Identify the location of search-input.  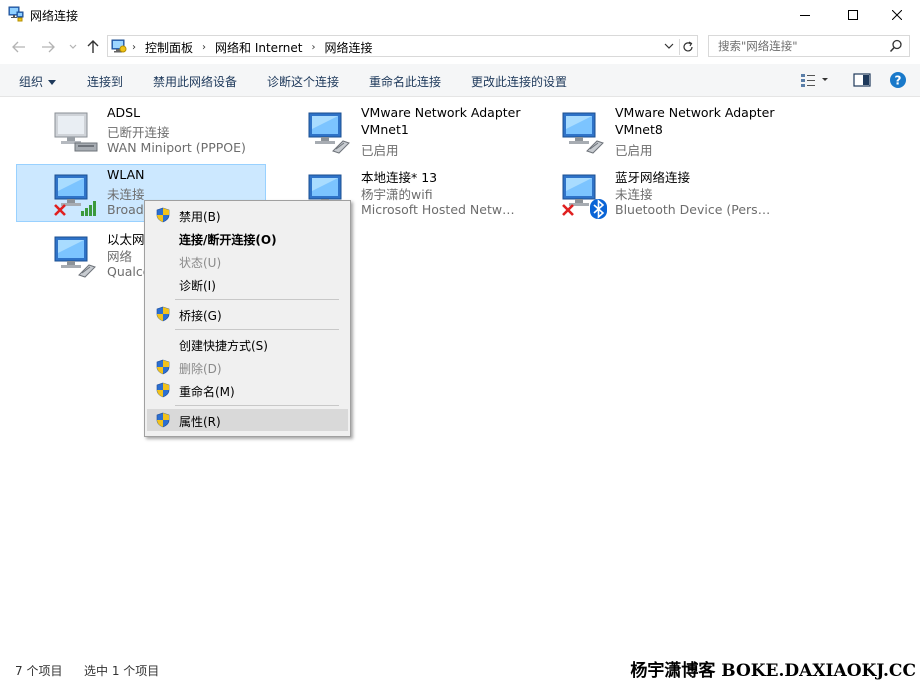
(796, 46).